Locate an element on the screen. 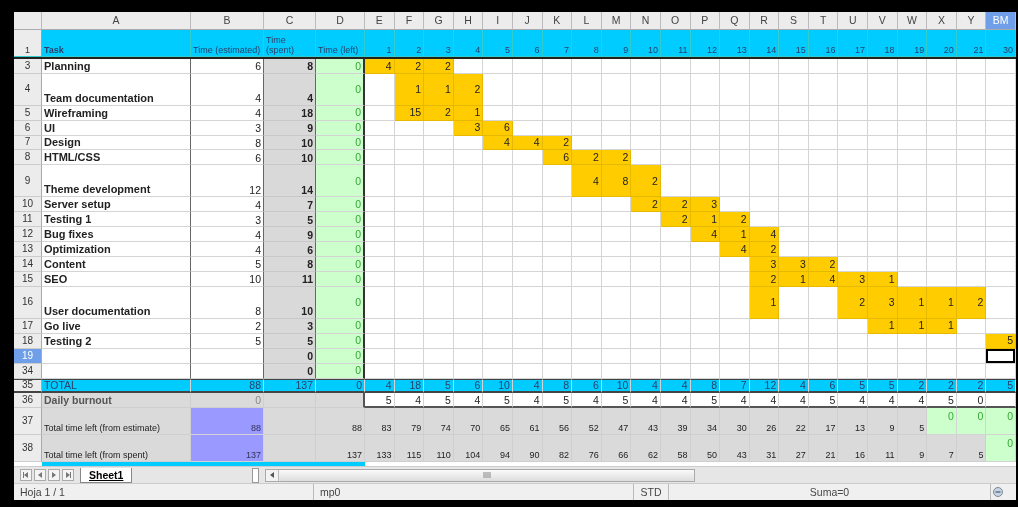  row-header: 11 is located at coordinates (28, 220).